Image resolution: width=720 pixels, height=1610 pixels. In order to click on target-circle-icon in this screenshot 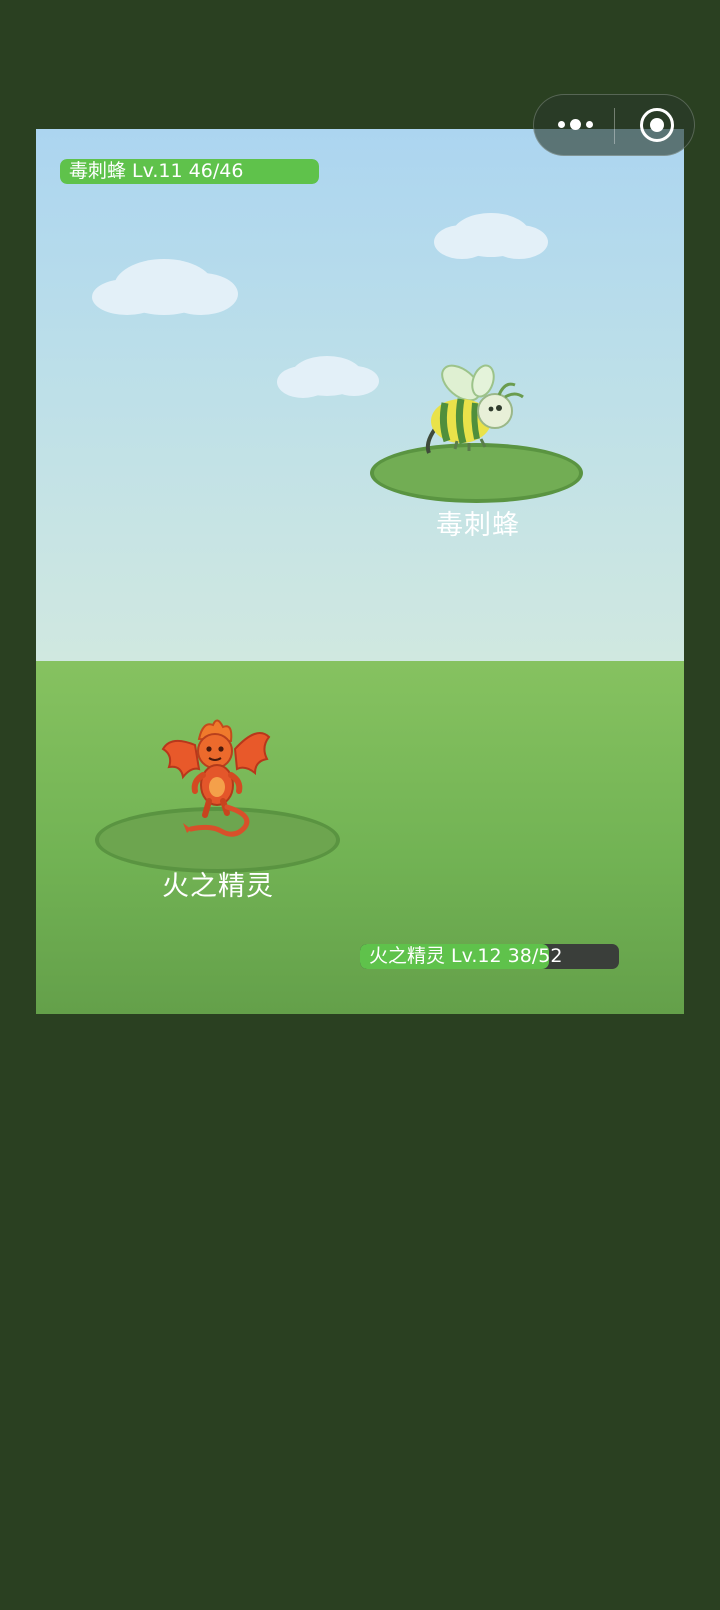, I will do `click(657, 125)`.